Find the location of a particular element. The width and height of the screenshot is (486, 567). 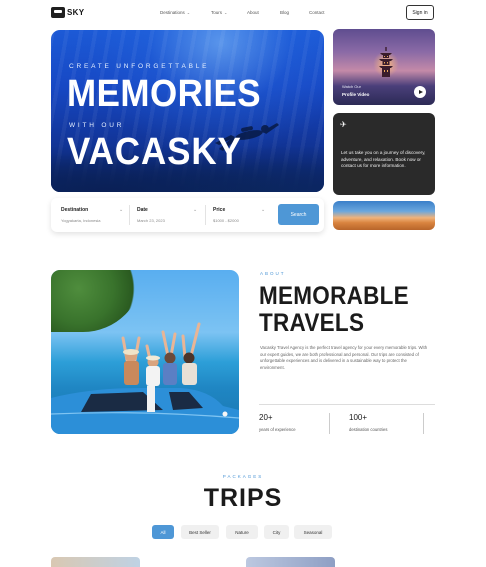

destination-label: Destination is located at coordinates (75, 210).